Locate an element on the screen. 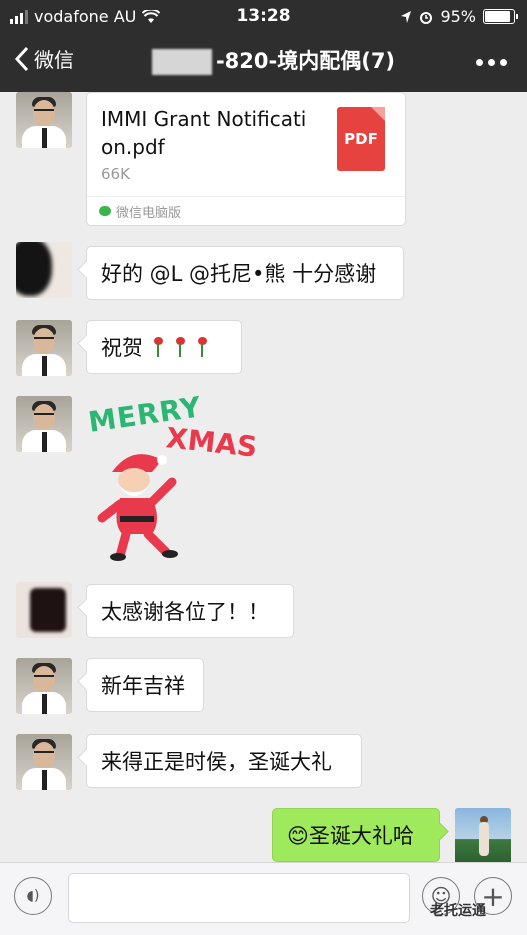 This screenshot has width=527, height=935. my-message-bubble: 😊圣诞大礼哈 is located at coordinates (356, 835).